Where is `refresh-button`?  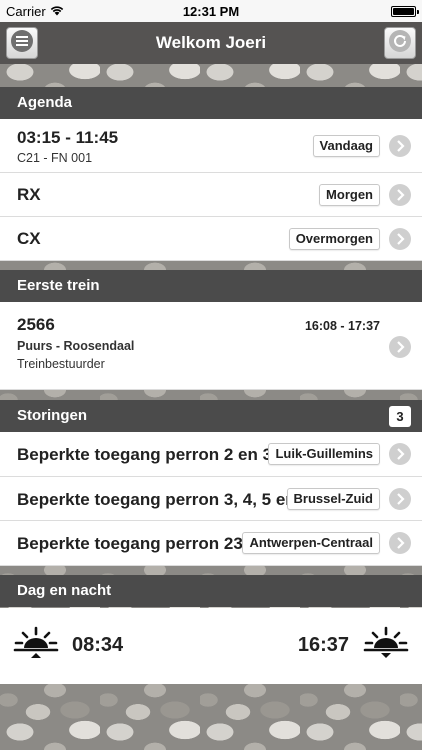 refresh-button is located at coordinates (400, 43).